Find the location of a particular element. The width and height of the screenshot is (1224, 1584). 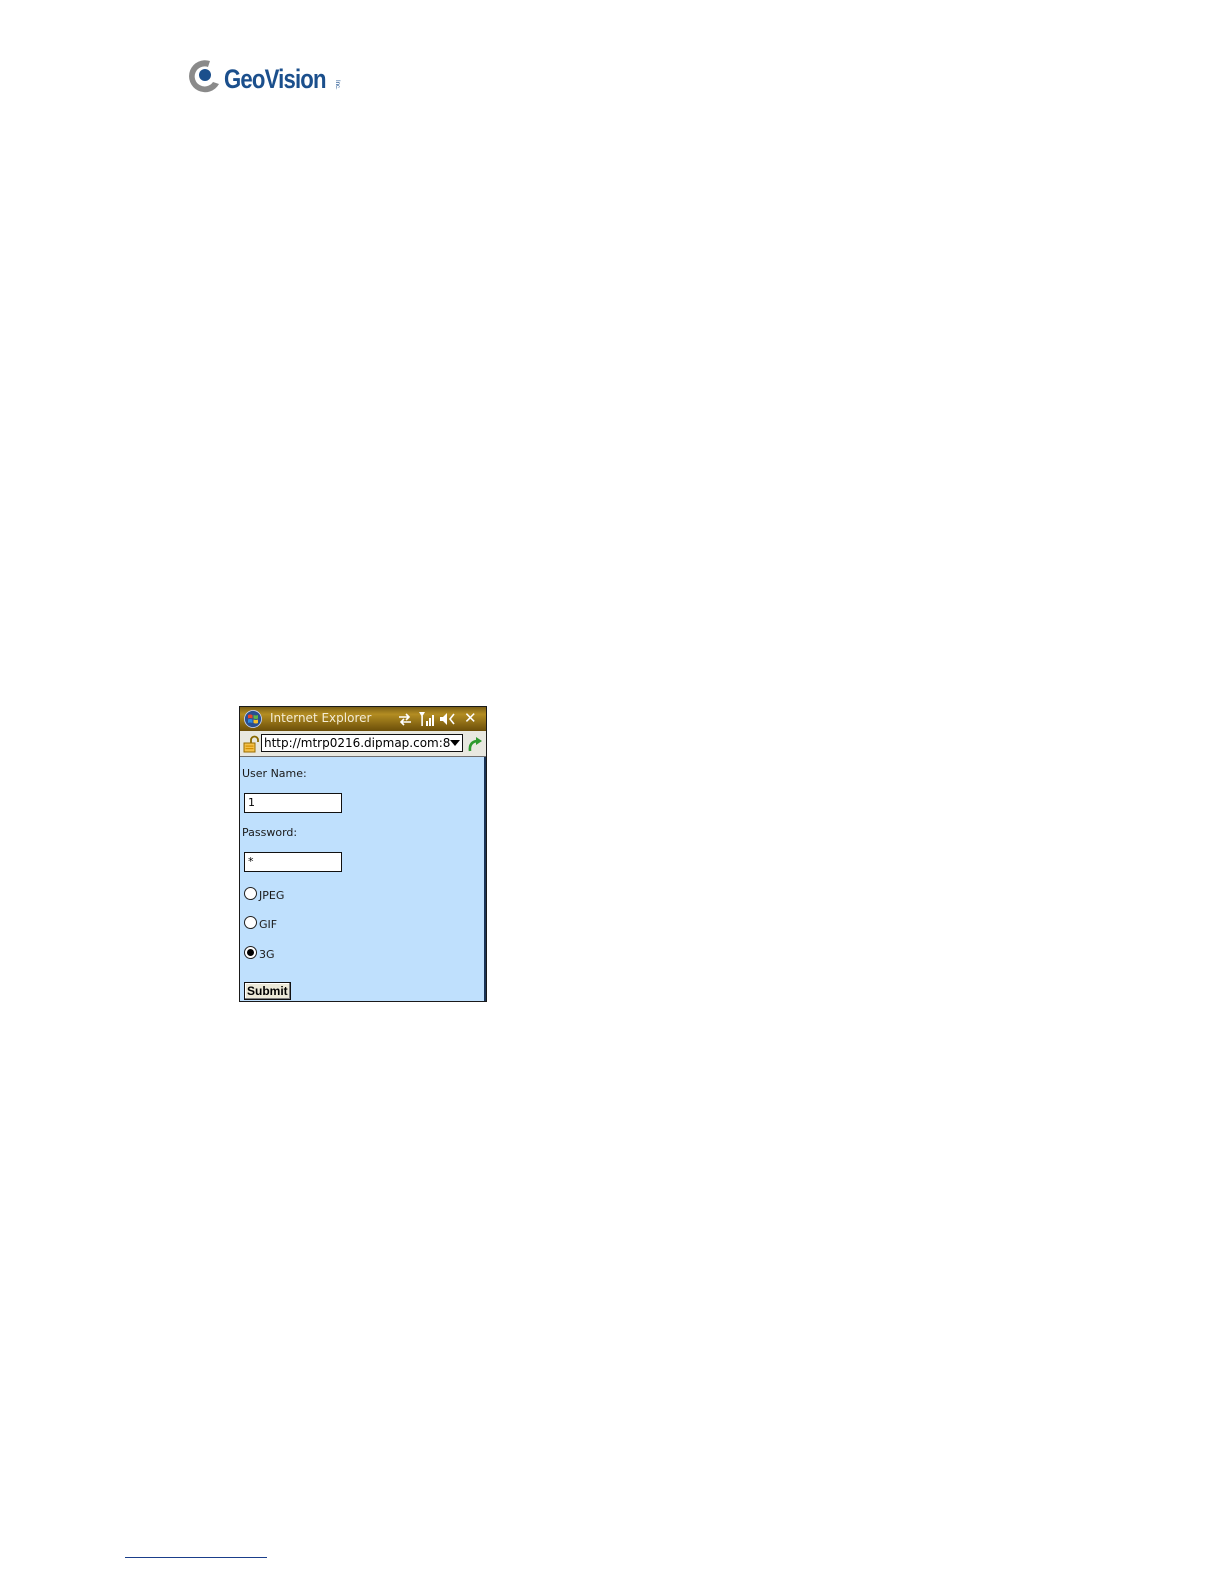

radio-gif is located at coordinates (250, 922).